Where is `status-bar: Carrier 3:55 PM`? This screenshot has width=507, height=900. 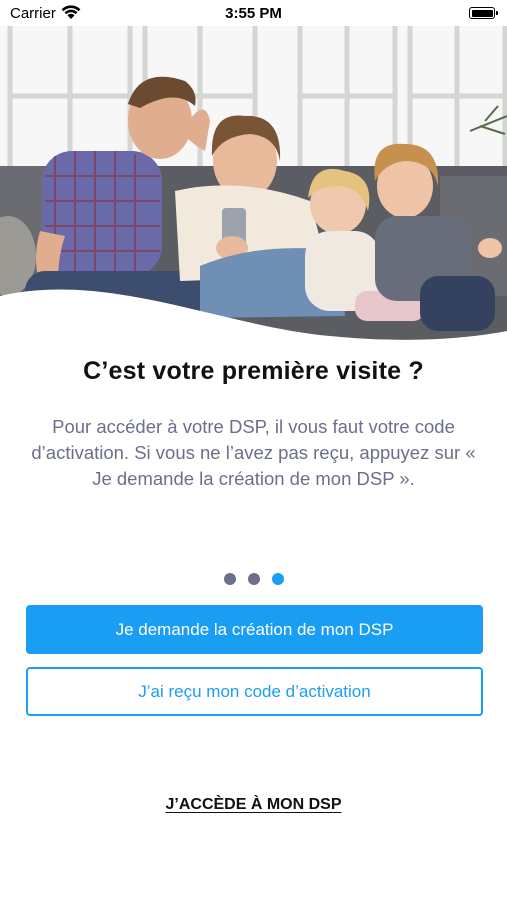
status-bar: Carrier 3:55 PM is located at coordinates (253, 13).